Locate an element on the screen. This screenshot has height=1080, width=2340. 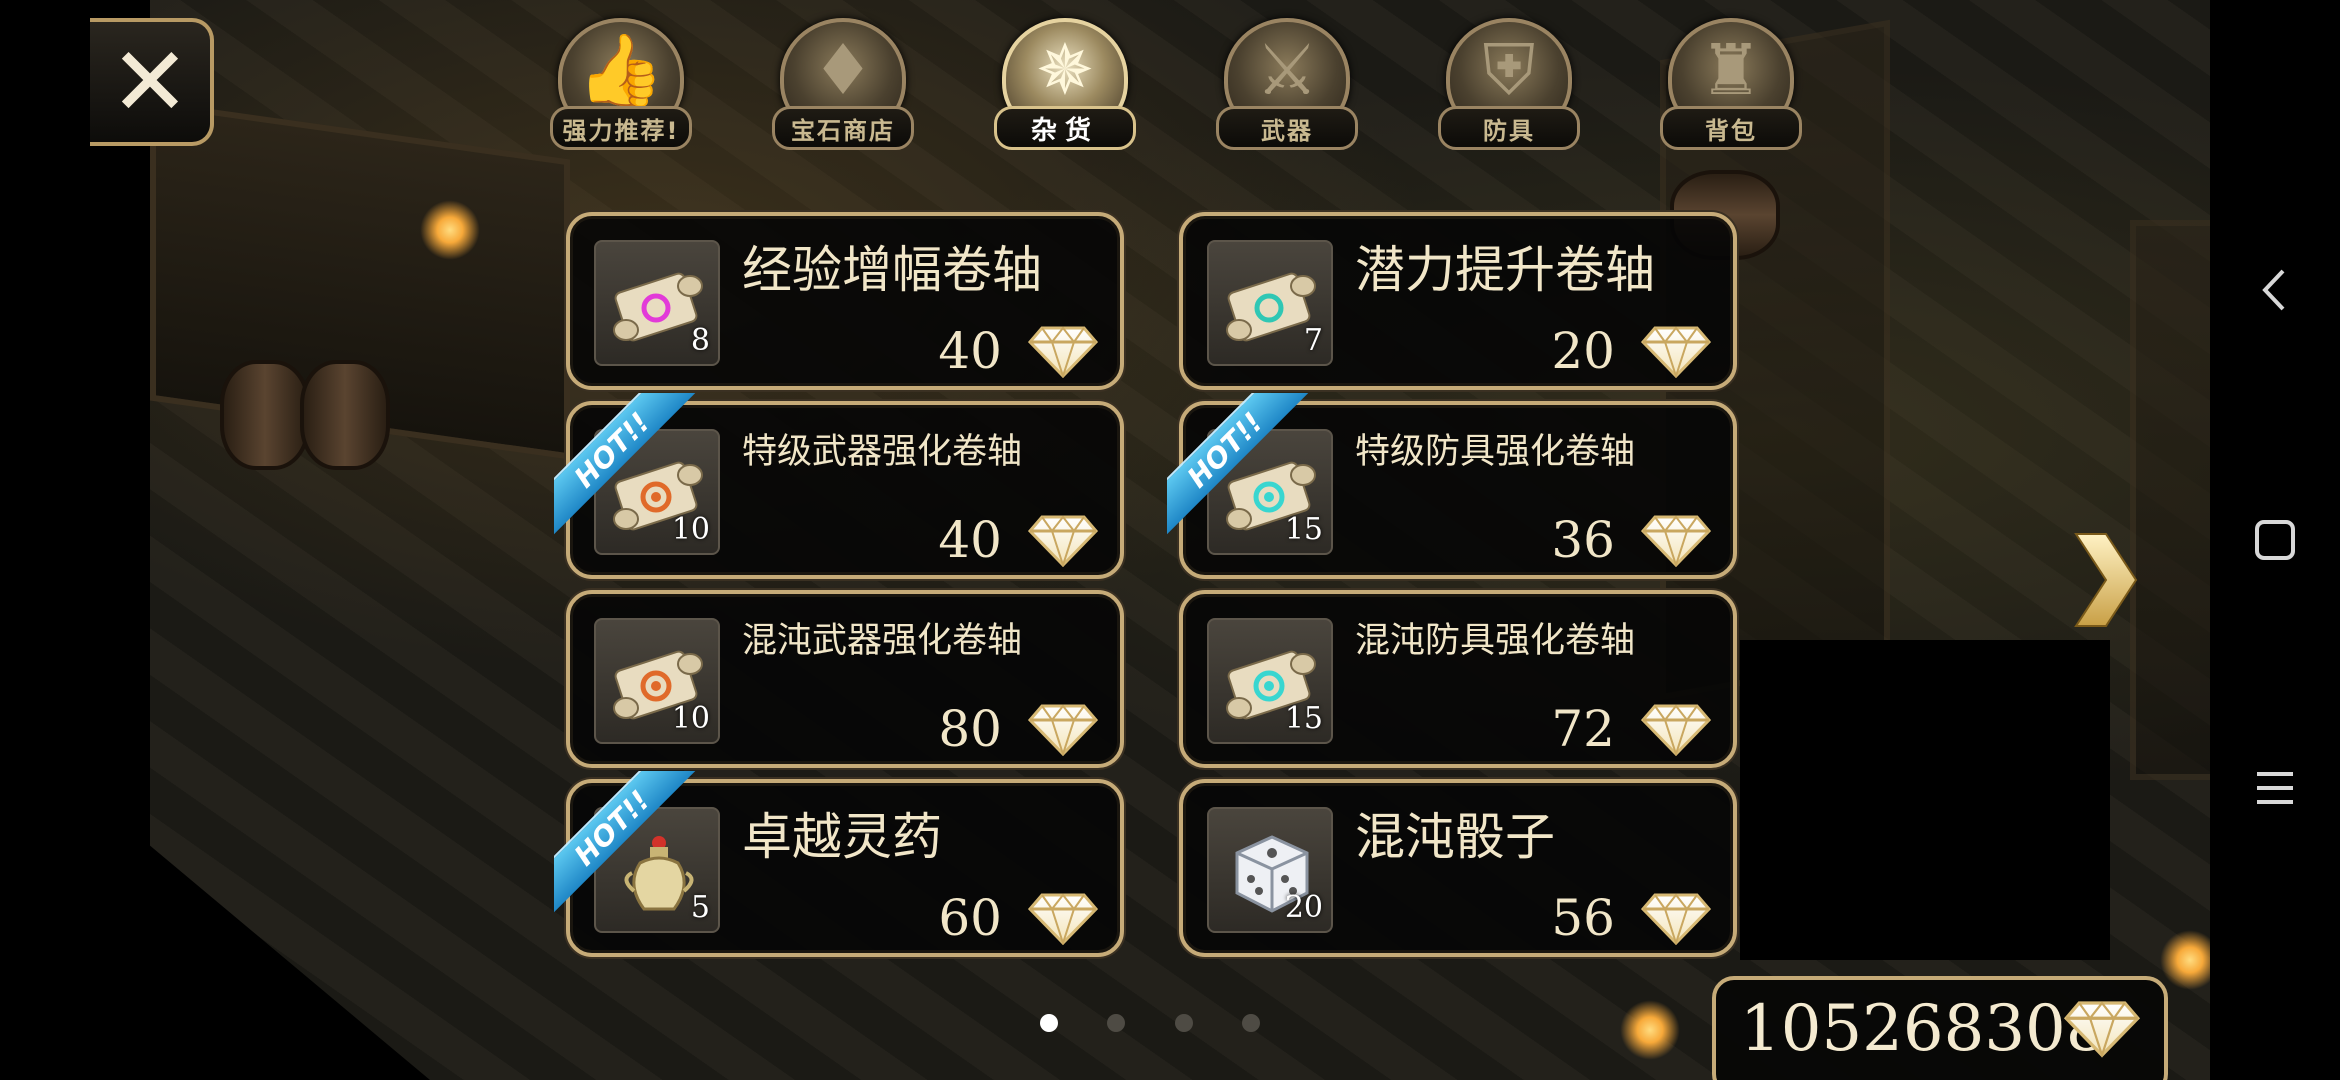
tab-label: 强力推荐! is located at coordinates (621, 128).